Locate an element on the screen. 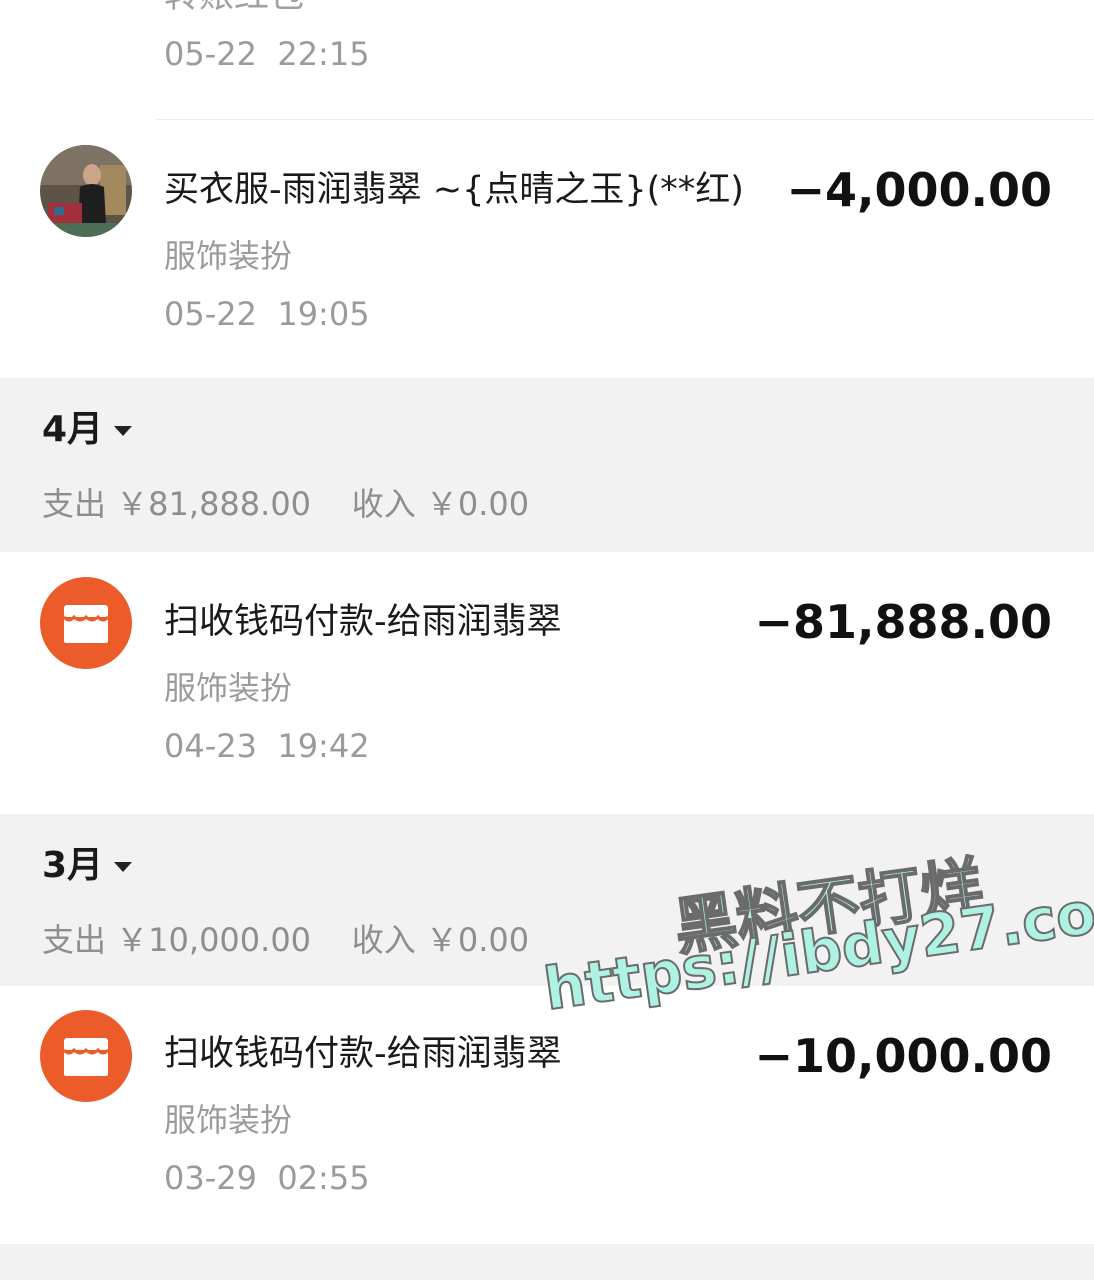 Image resolution: width=1094 pixels, height=1280 pixels. transaction-amount: −81,888.00 is located at coordinates (903, 622).